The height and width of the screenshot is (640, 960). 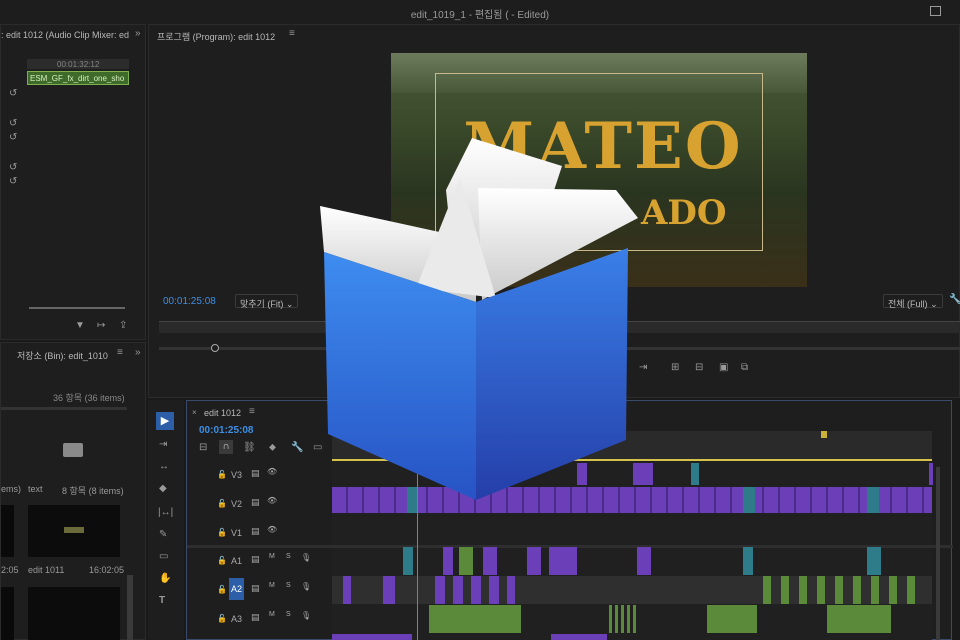 What do you see at coordinates (267, 301) in the screenshot?
I see `fit-dropdown: 맞추기 (Fit) ⌄` at bounding box center [267, 301].